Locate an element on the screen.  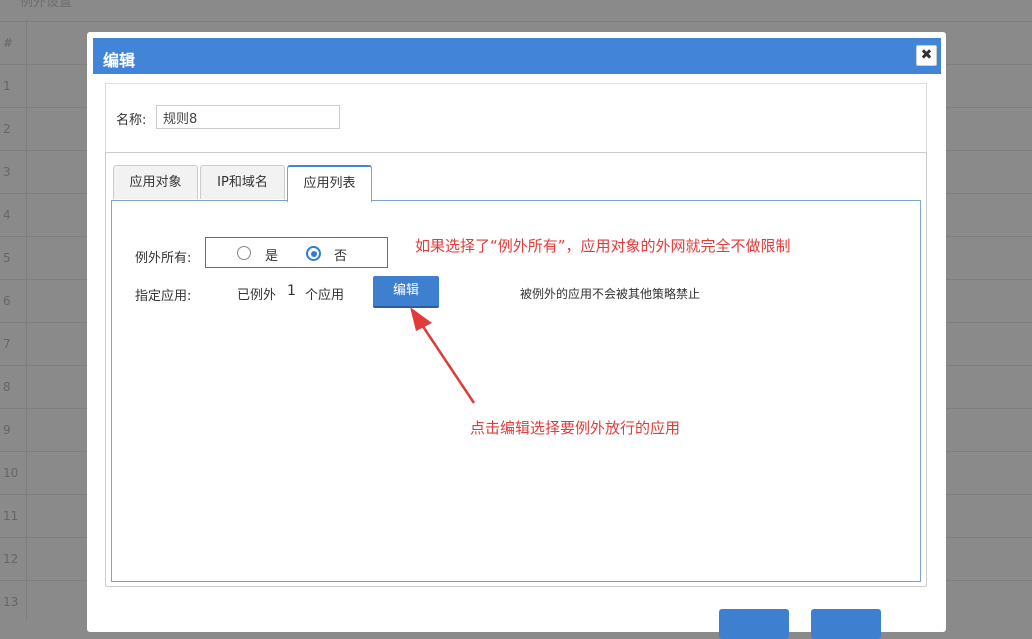
row-number: 10 is located at coordinates (11, 473).